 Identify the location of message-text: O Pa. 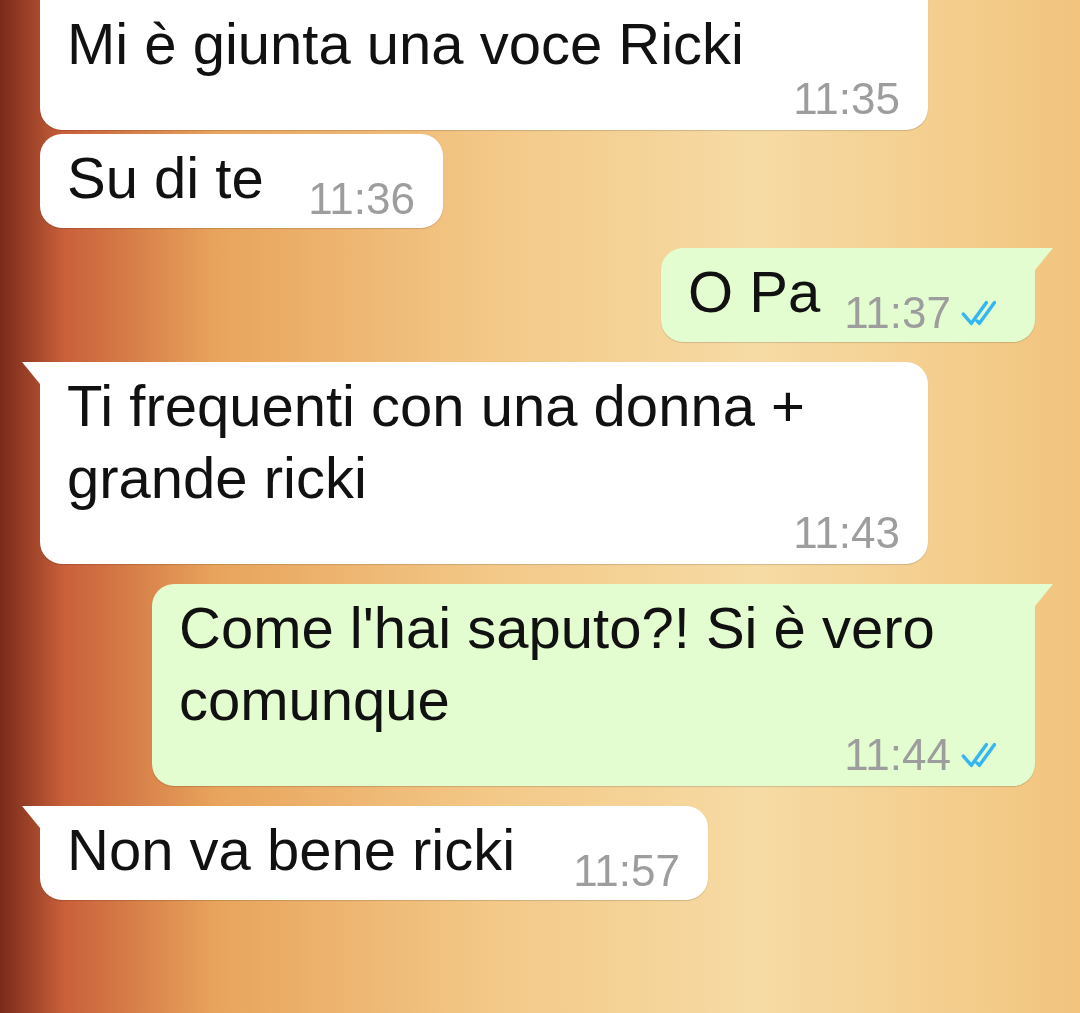
(754, 292).